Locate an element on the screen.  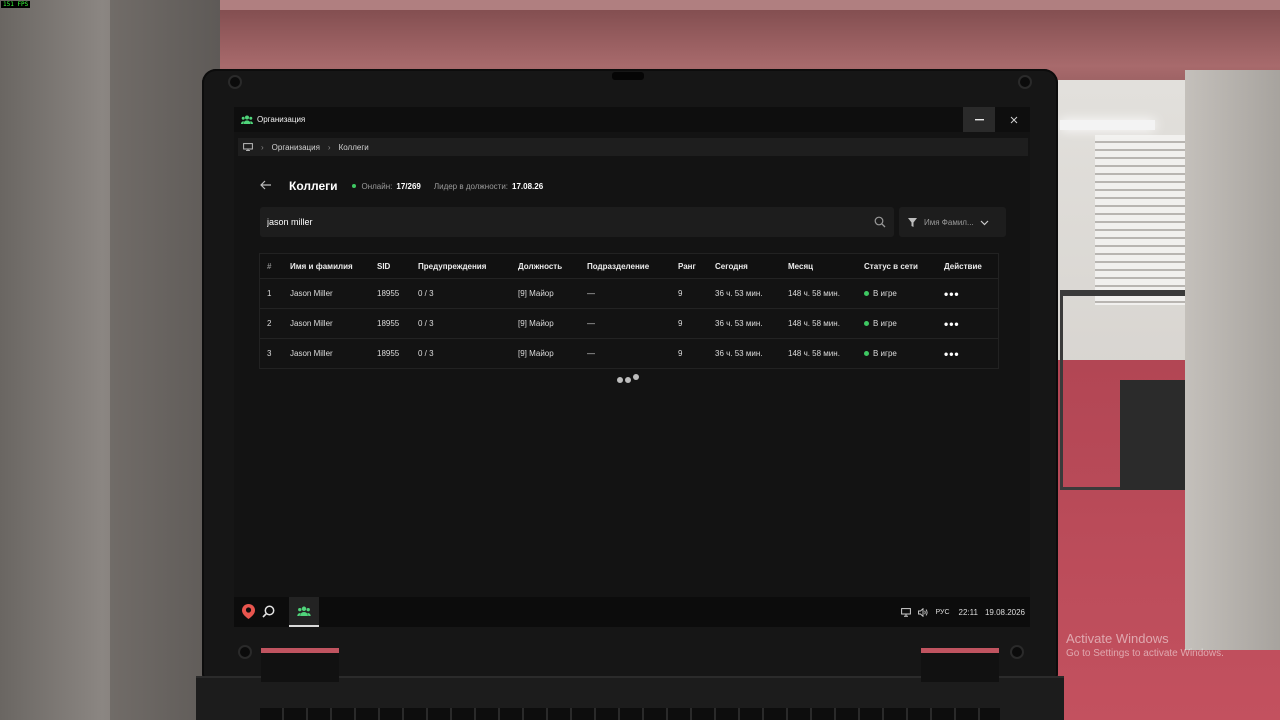
col-header-division: Подразделение is located at coordinates (618, 266).